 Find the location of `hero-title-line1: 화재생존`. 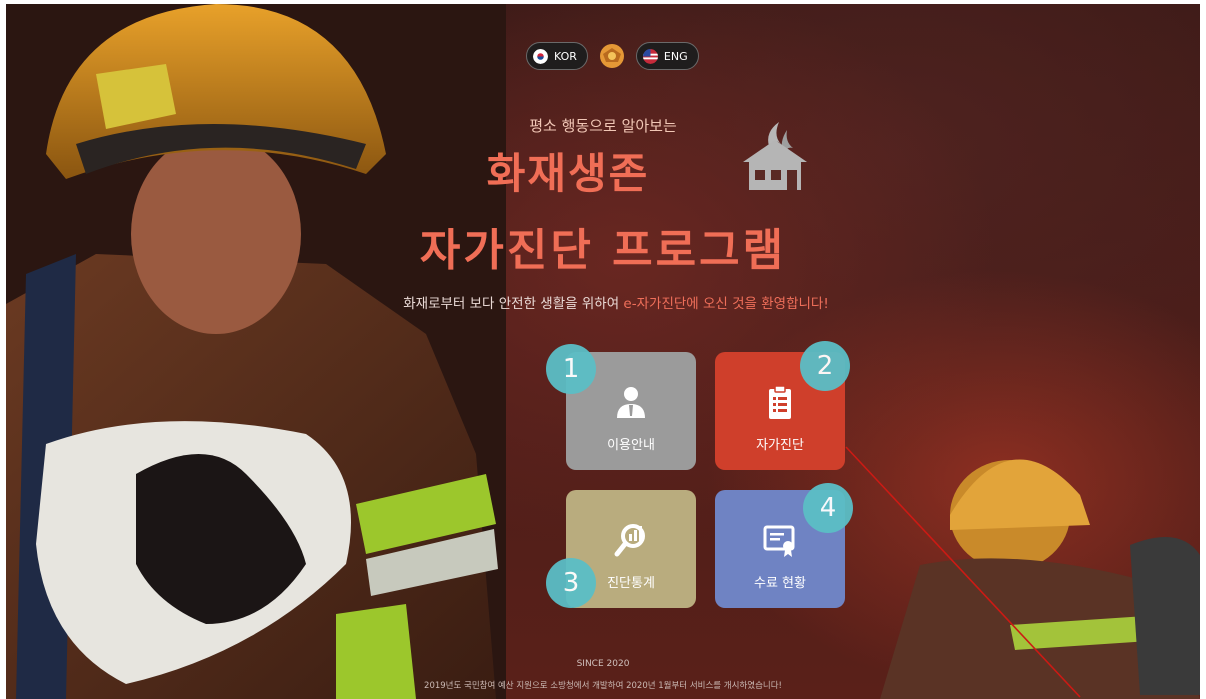

hero-title-line1: 화재생존 is located at coordinates (603, 170).